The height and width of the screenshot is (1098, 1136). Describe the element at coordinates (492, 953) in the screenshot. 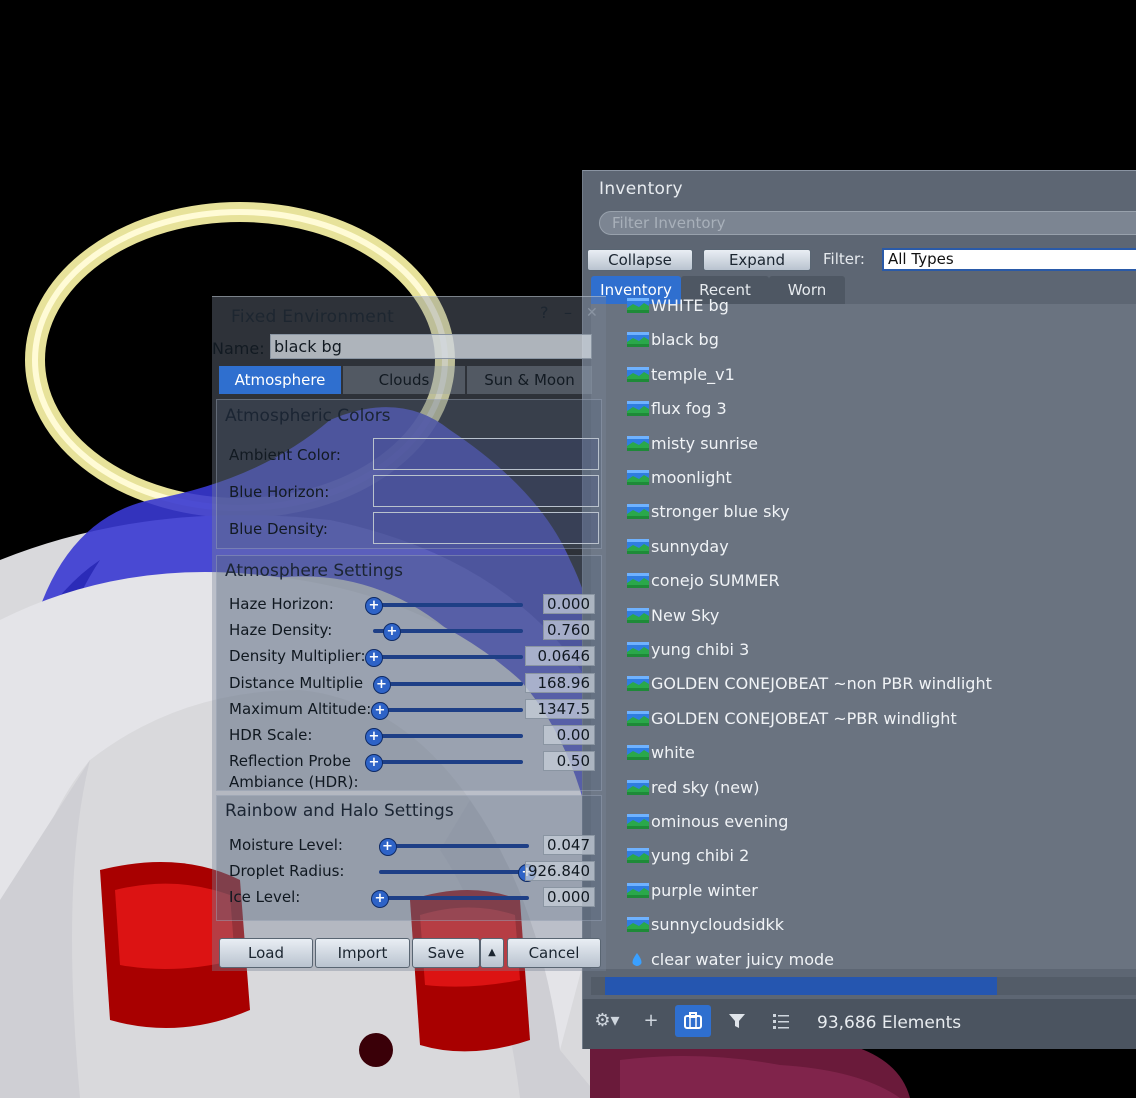

I see `save-options-arrow: ▲` at that location.